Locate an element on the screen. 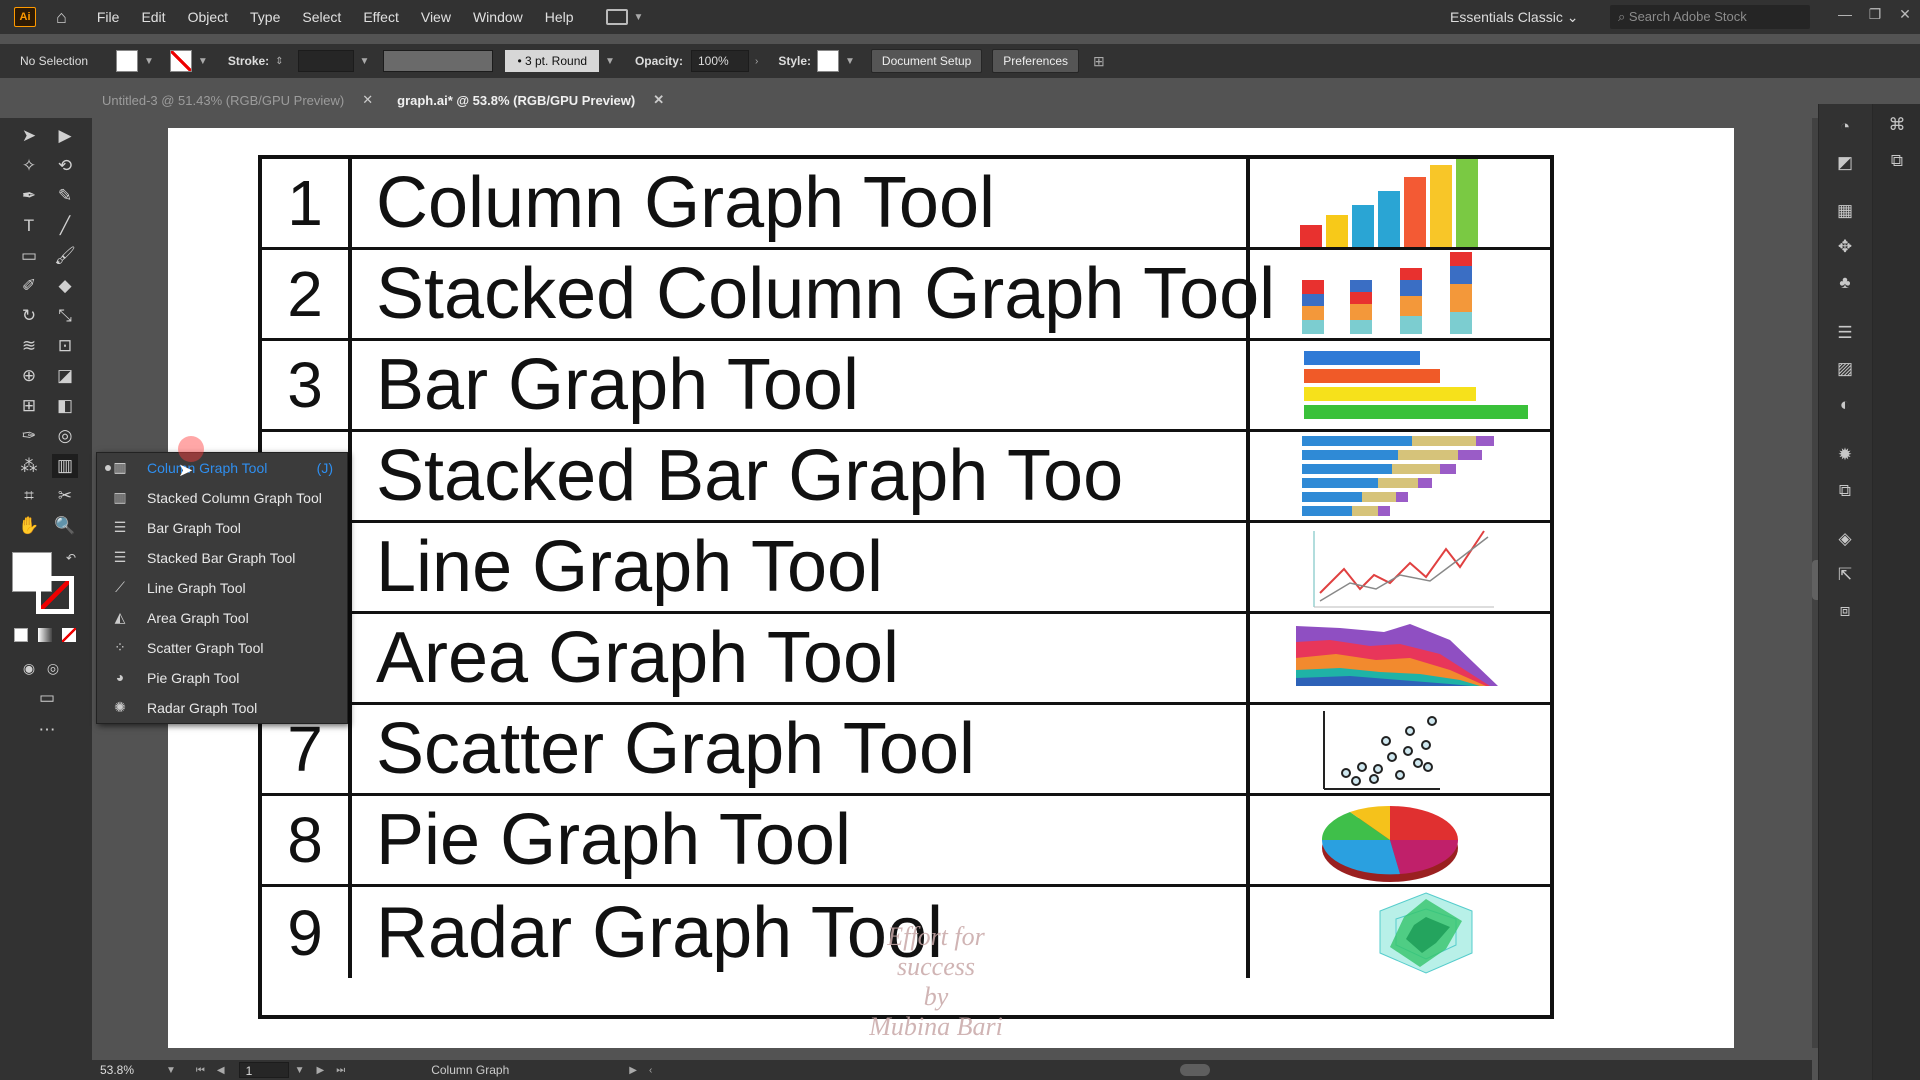 This screenshot has width=1920, height=1080. draw-behind-icon: ◎ is located at coordinates (53, 668).